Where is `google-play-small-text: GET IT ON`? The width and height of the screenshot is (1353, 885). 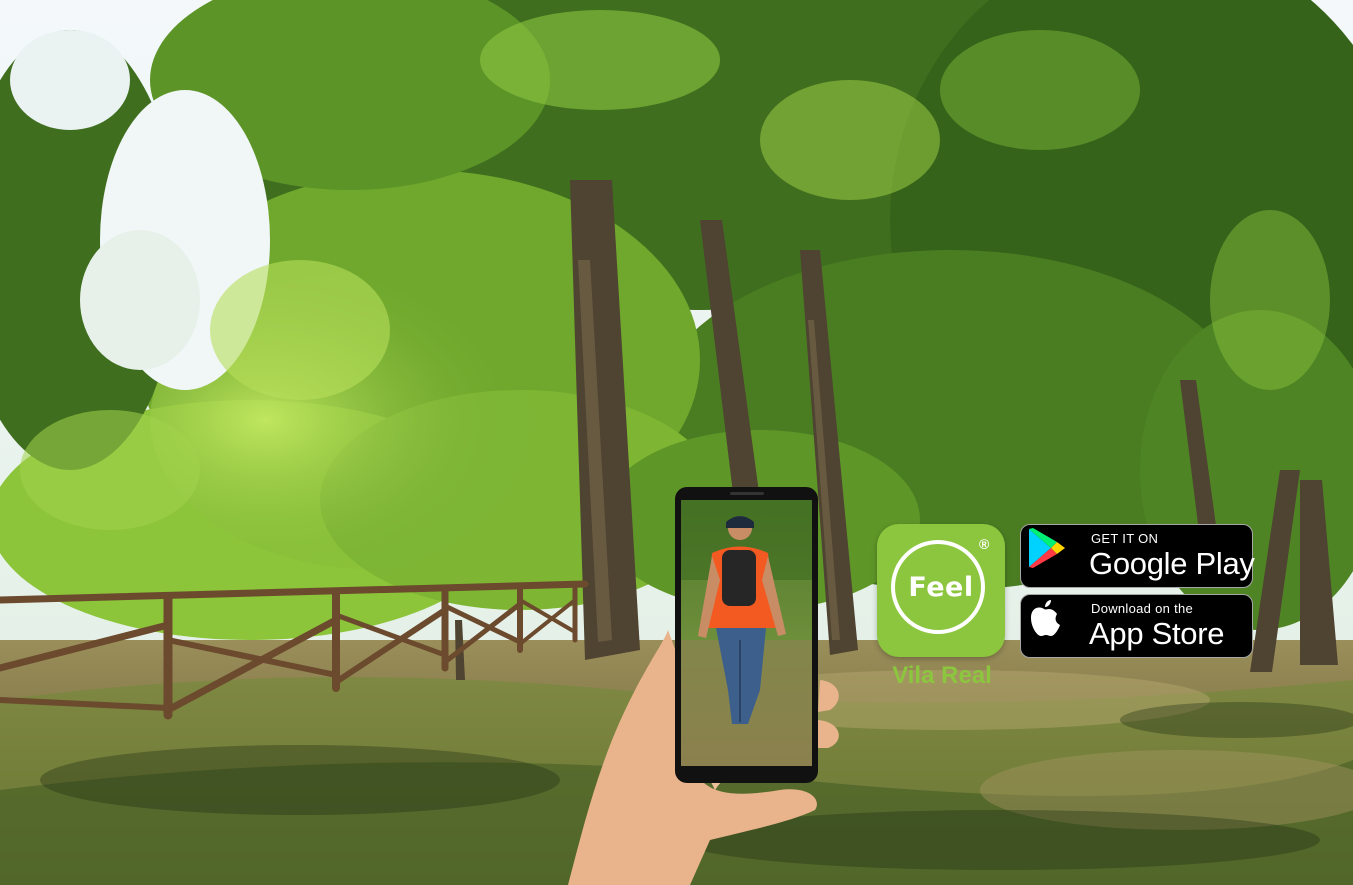
google-play-small-text: GET IT ON is located at coordinates (1125, 538).